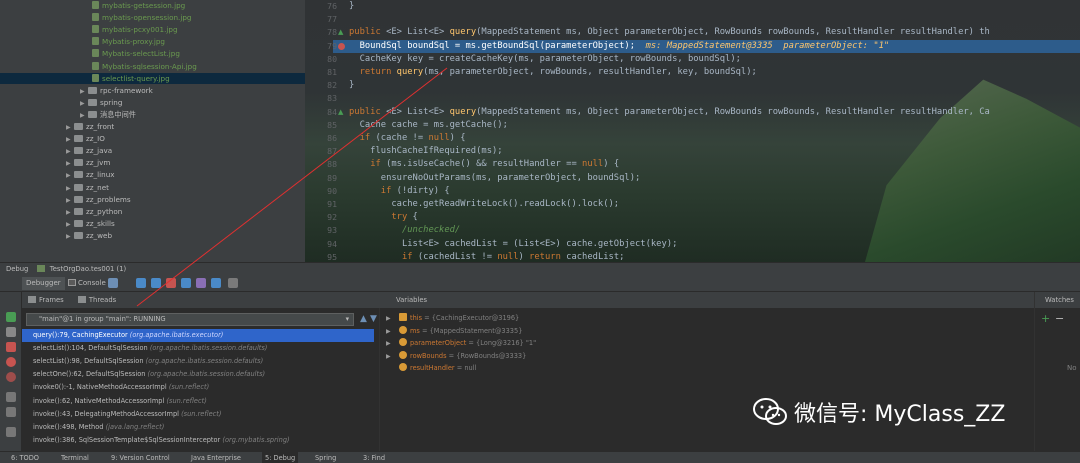 The height and width of the screenshot is (463, 1080). Describe the element at coordinates (321, 19) in the screenshot. I see `line-number: 77` at that location.